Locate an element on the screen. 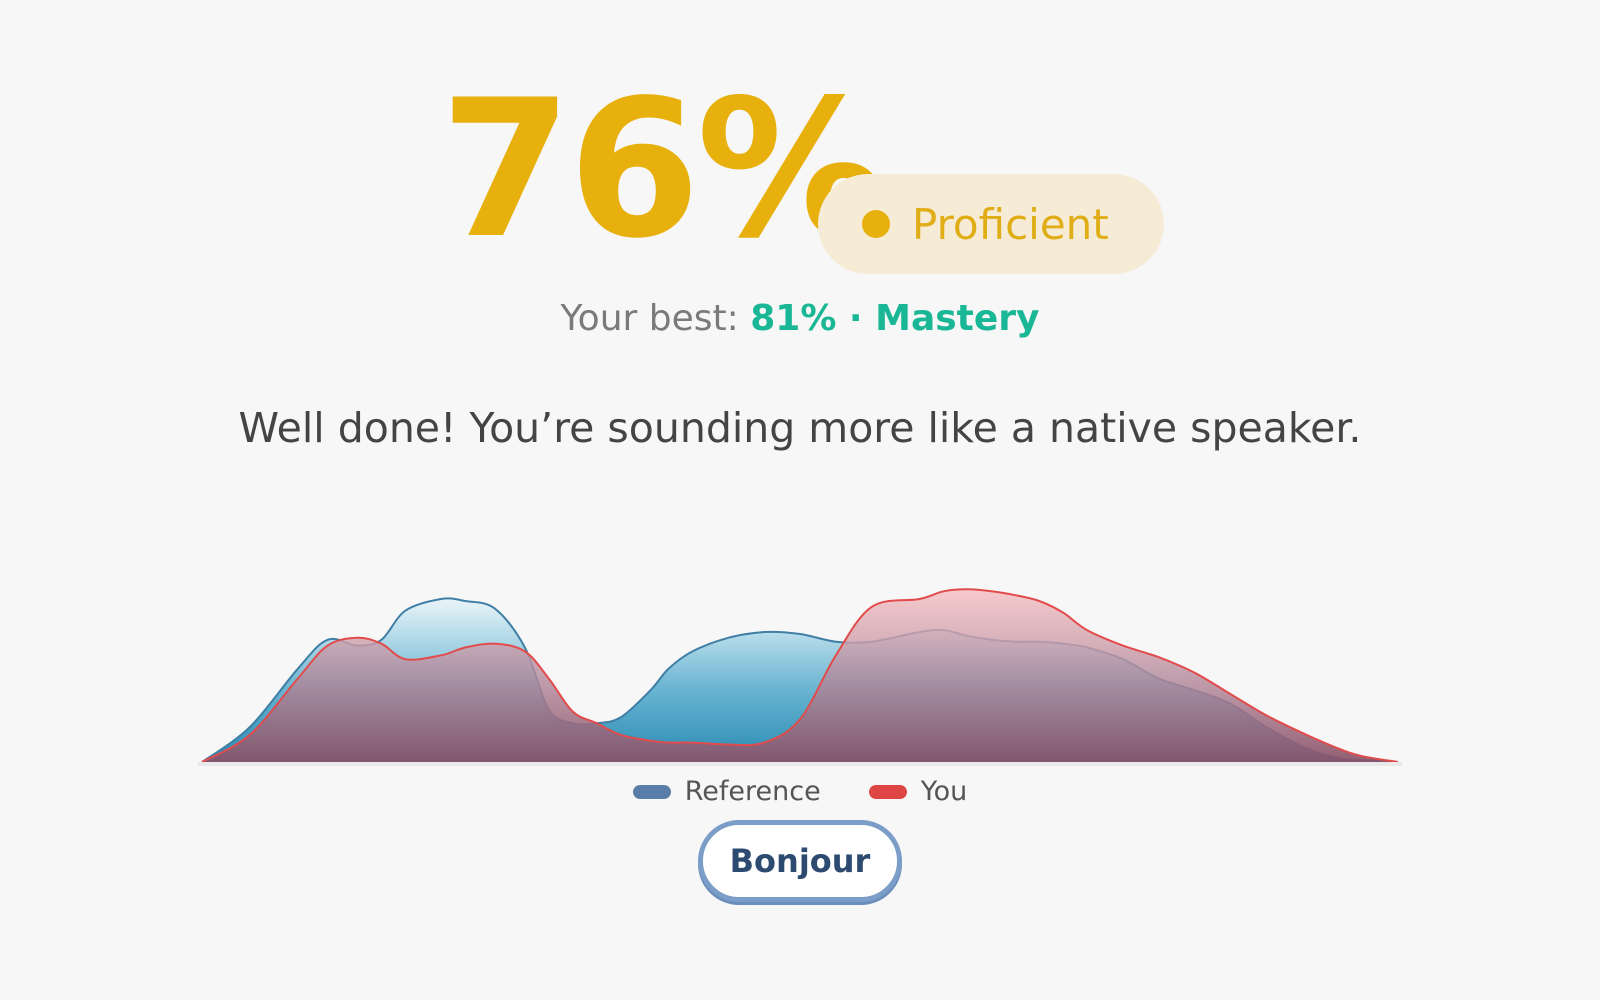  level-dot-icon is located at coordinates (876, 224).